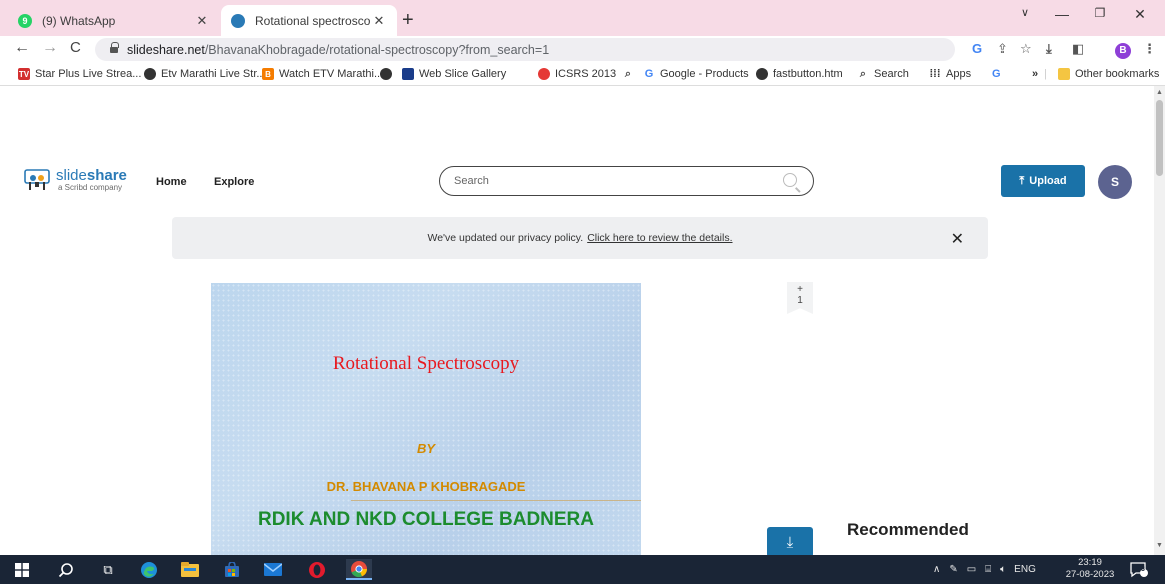 The image size is (1165, 584). I want to click on bookmark-item: ⌕ Search, so click(883, 74).